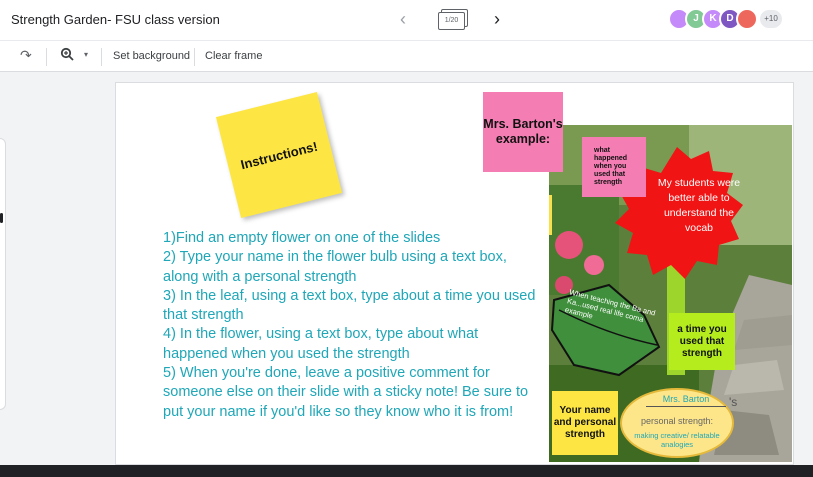 This screenshot has width=813, height=477. I want to click on redo-icon: ↷, so click(26, 55).